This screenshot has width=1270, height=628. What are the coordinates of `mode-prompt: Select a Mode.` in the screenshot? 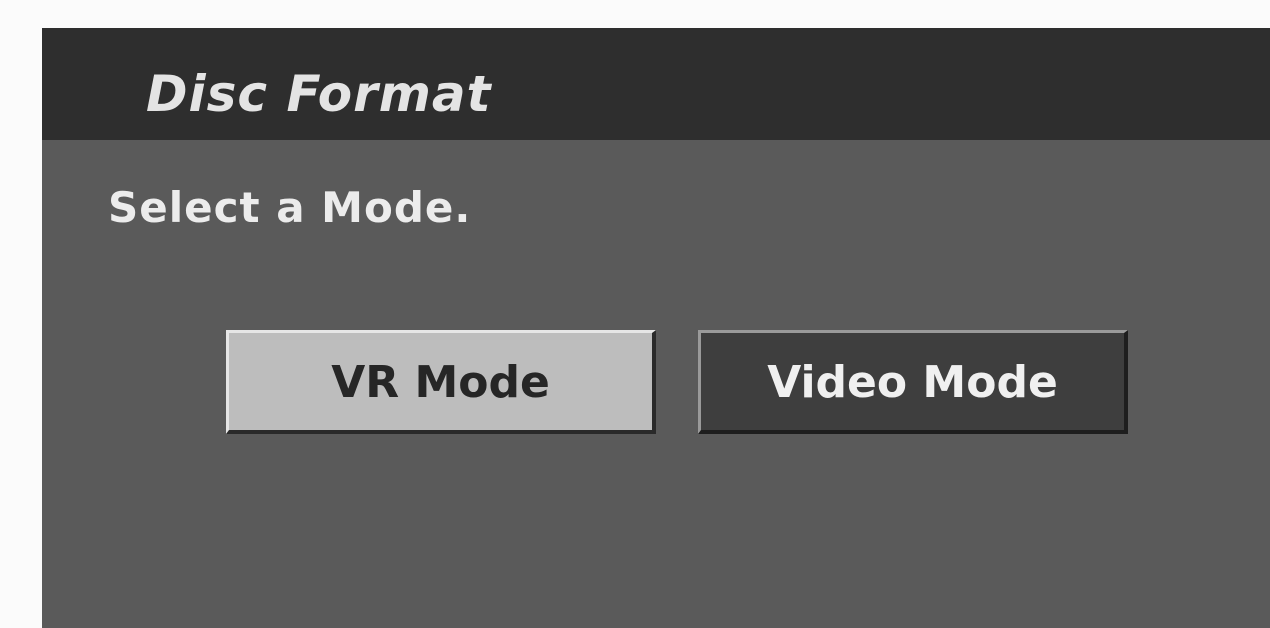 It's located at (290, 207).